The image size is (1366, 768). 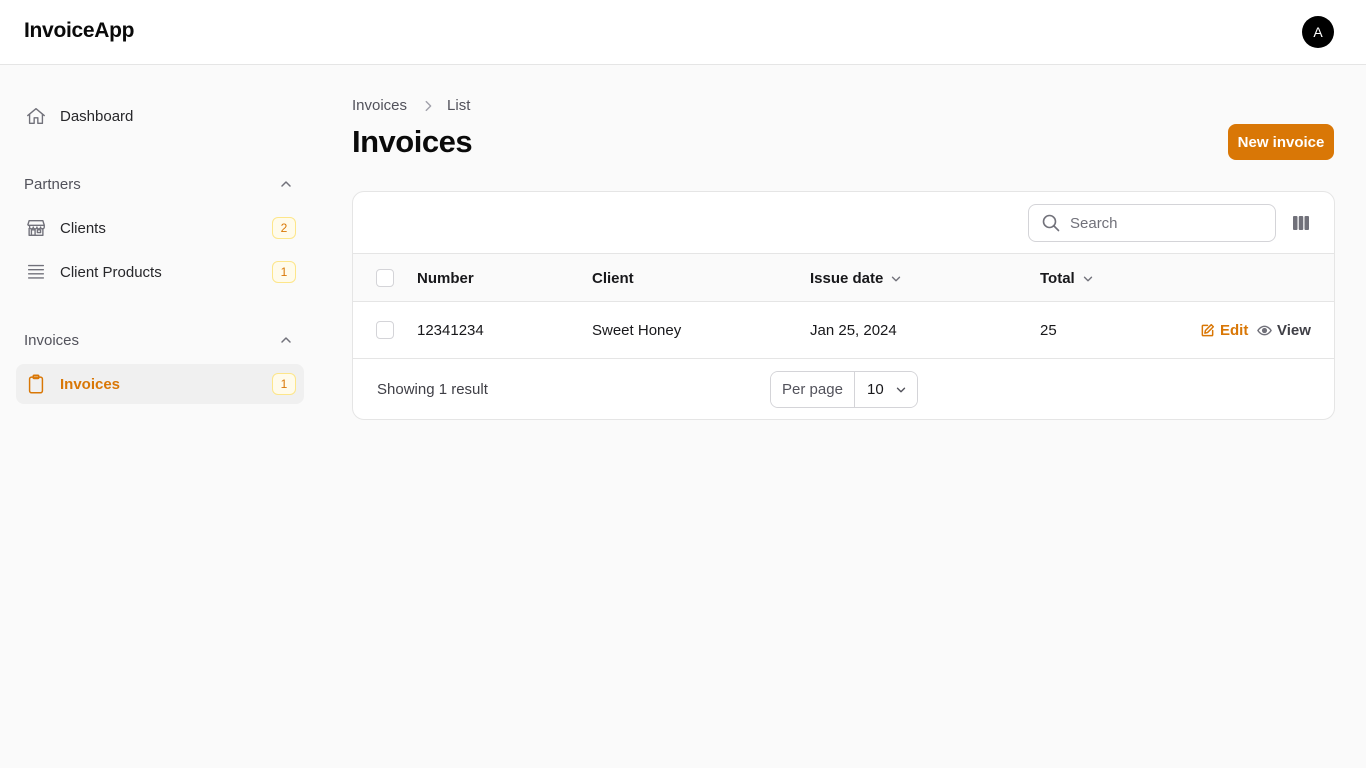 I want to click on search-input, so click(x=1160, y=223).